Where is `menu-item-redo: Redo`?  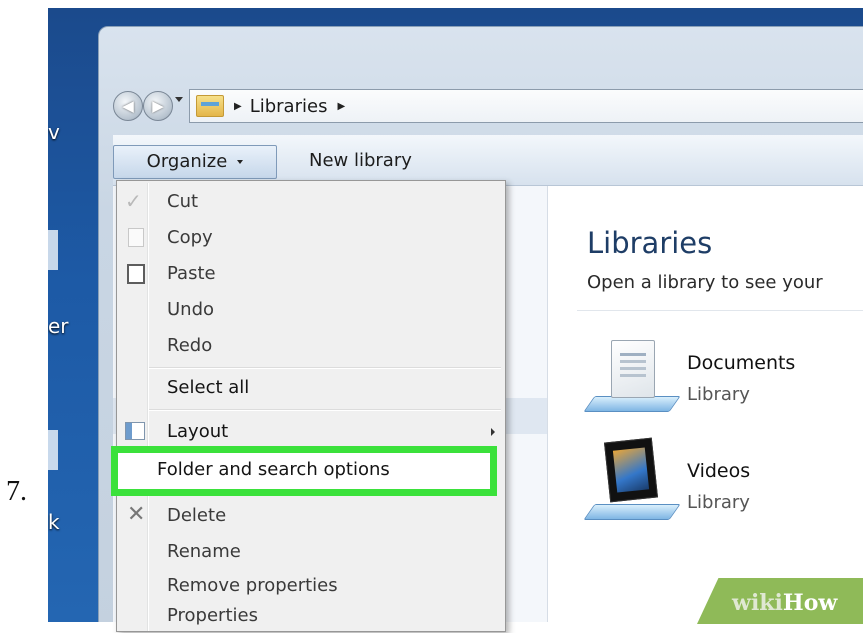 menu-item-redo: Redo is located at coordinates (311, 346).